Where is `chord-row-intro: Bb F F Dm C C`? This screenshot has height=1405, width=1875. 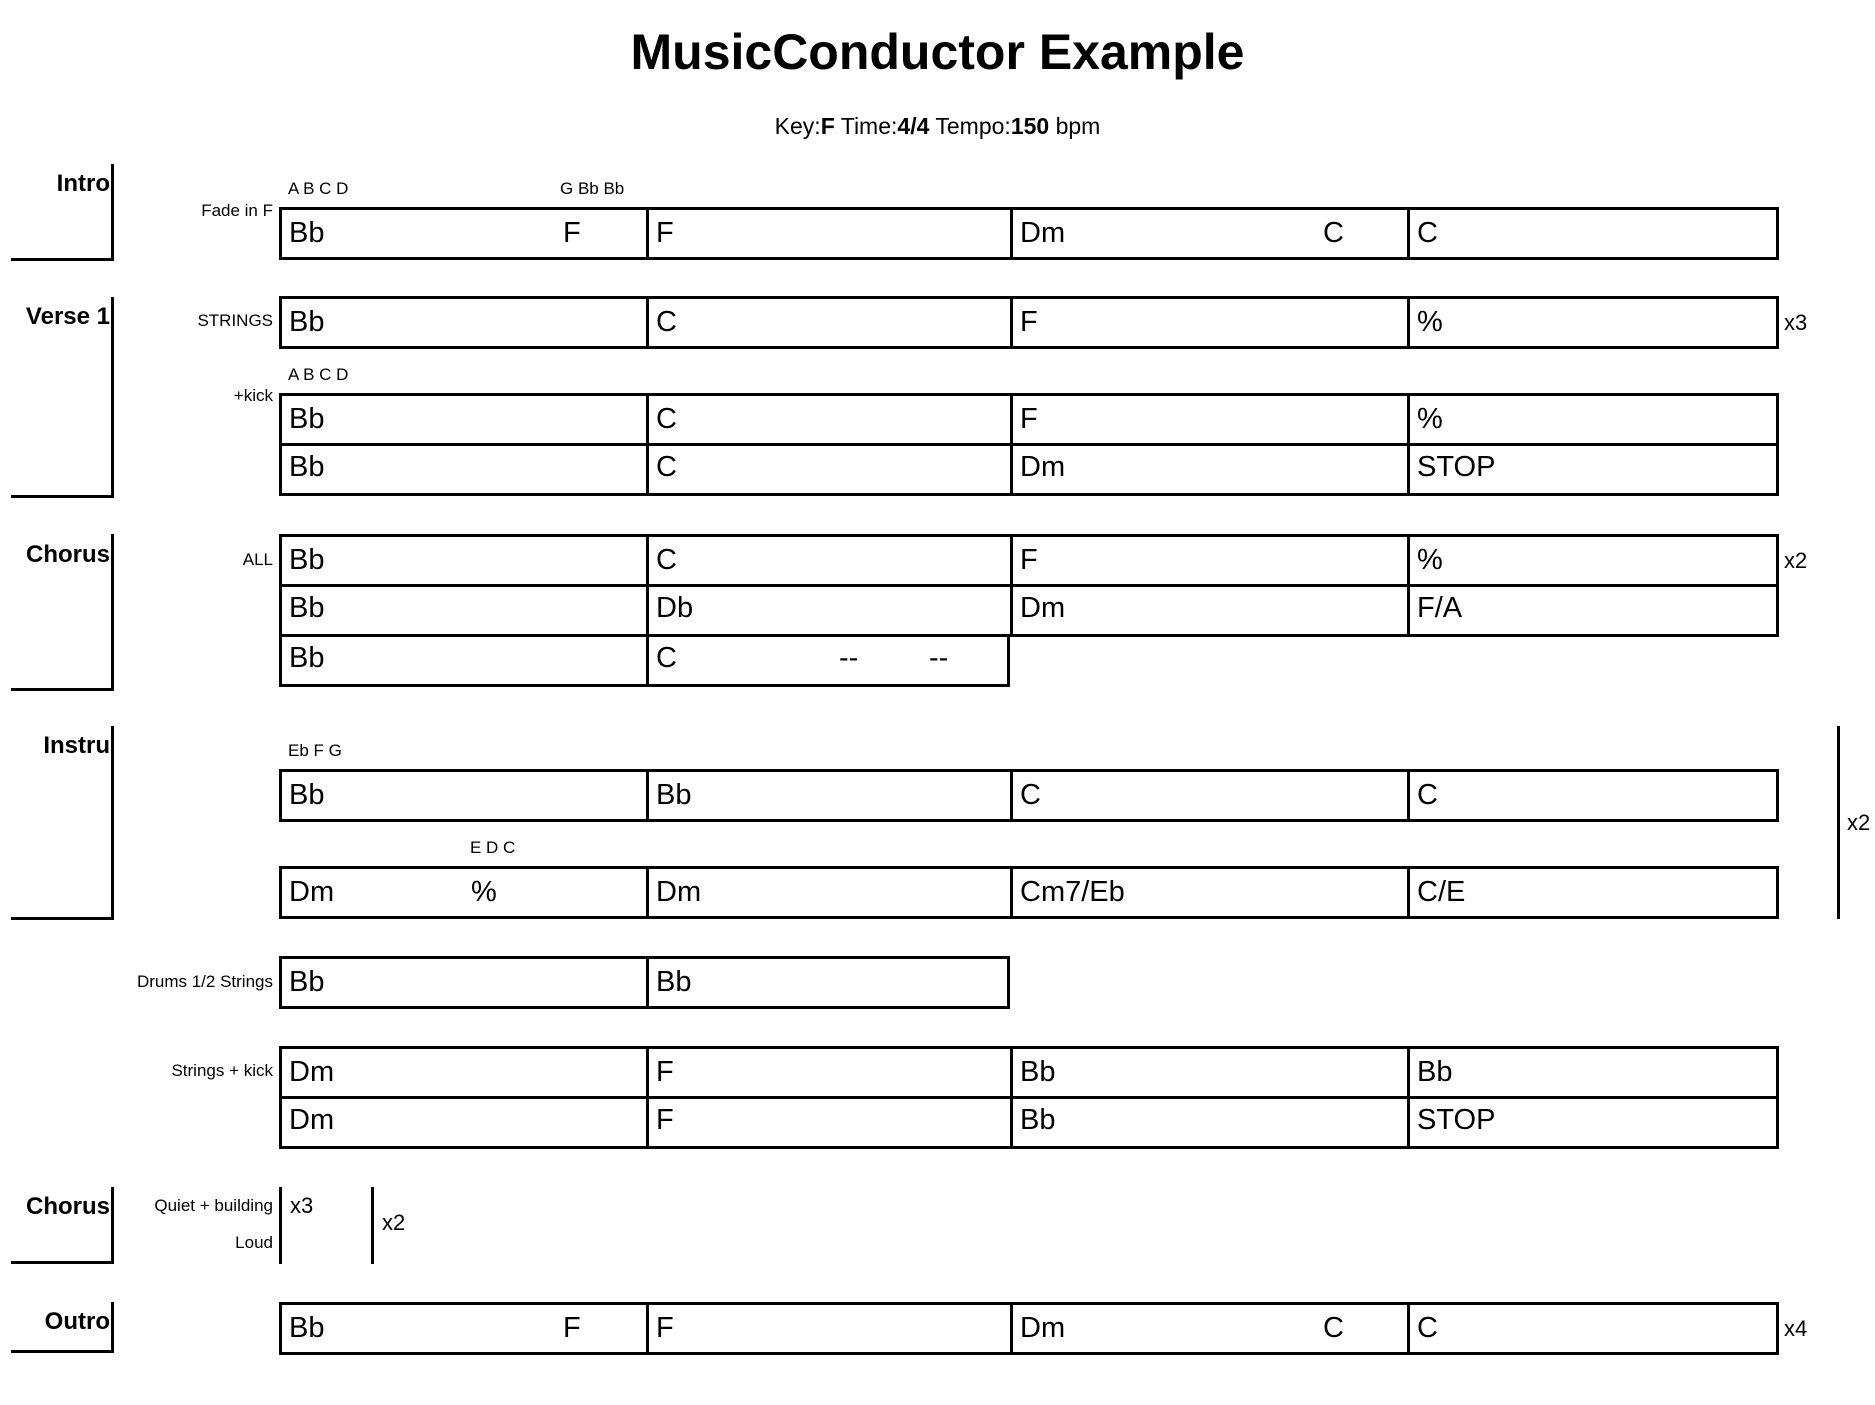 chord-row-intro: Bb F F Dm C C is located at coordinates (1029, 233).